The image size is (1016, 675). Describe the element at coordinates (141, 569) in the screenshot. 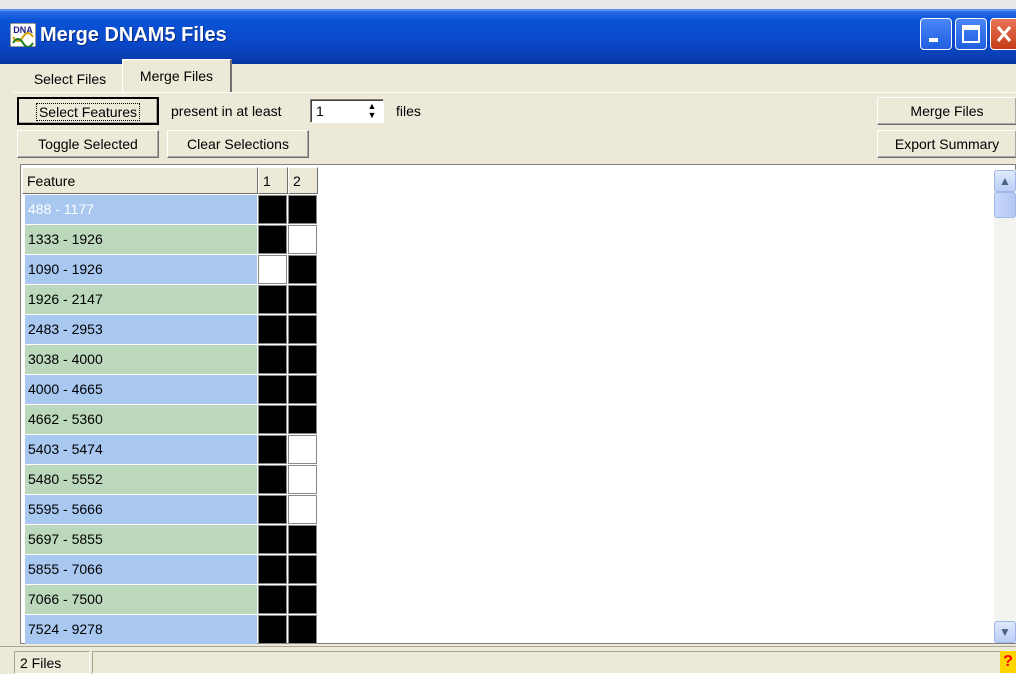

I see `feature-label: 5855 - 7066` at that location.